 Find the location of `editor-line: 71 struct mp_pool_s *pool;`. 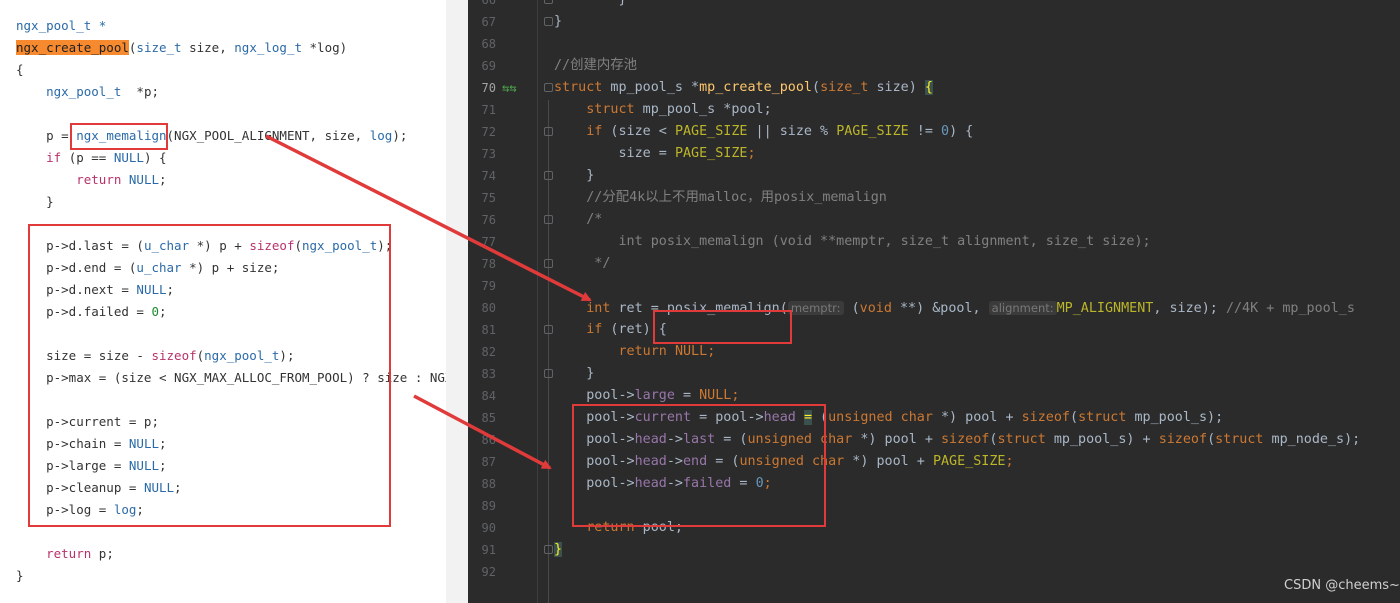

editor-line: 71 struct mp_pool_s *pool; is located at coordinates (934, 110).